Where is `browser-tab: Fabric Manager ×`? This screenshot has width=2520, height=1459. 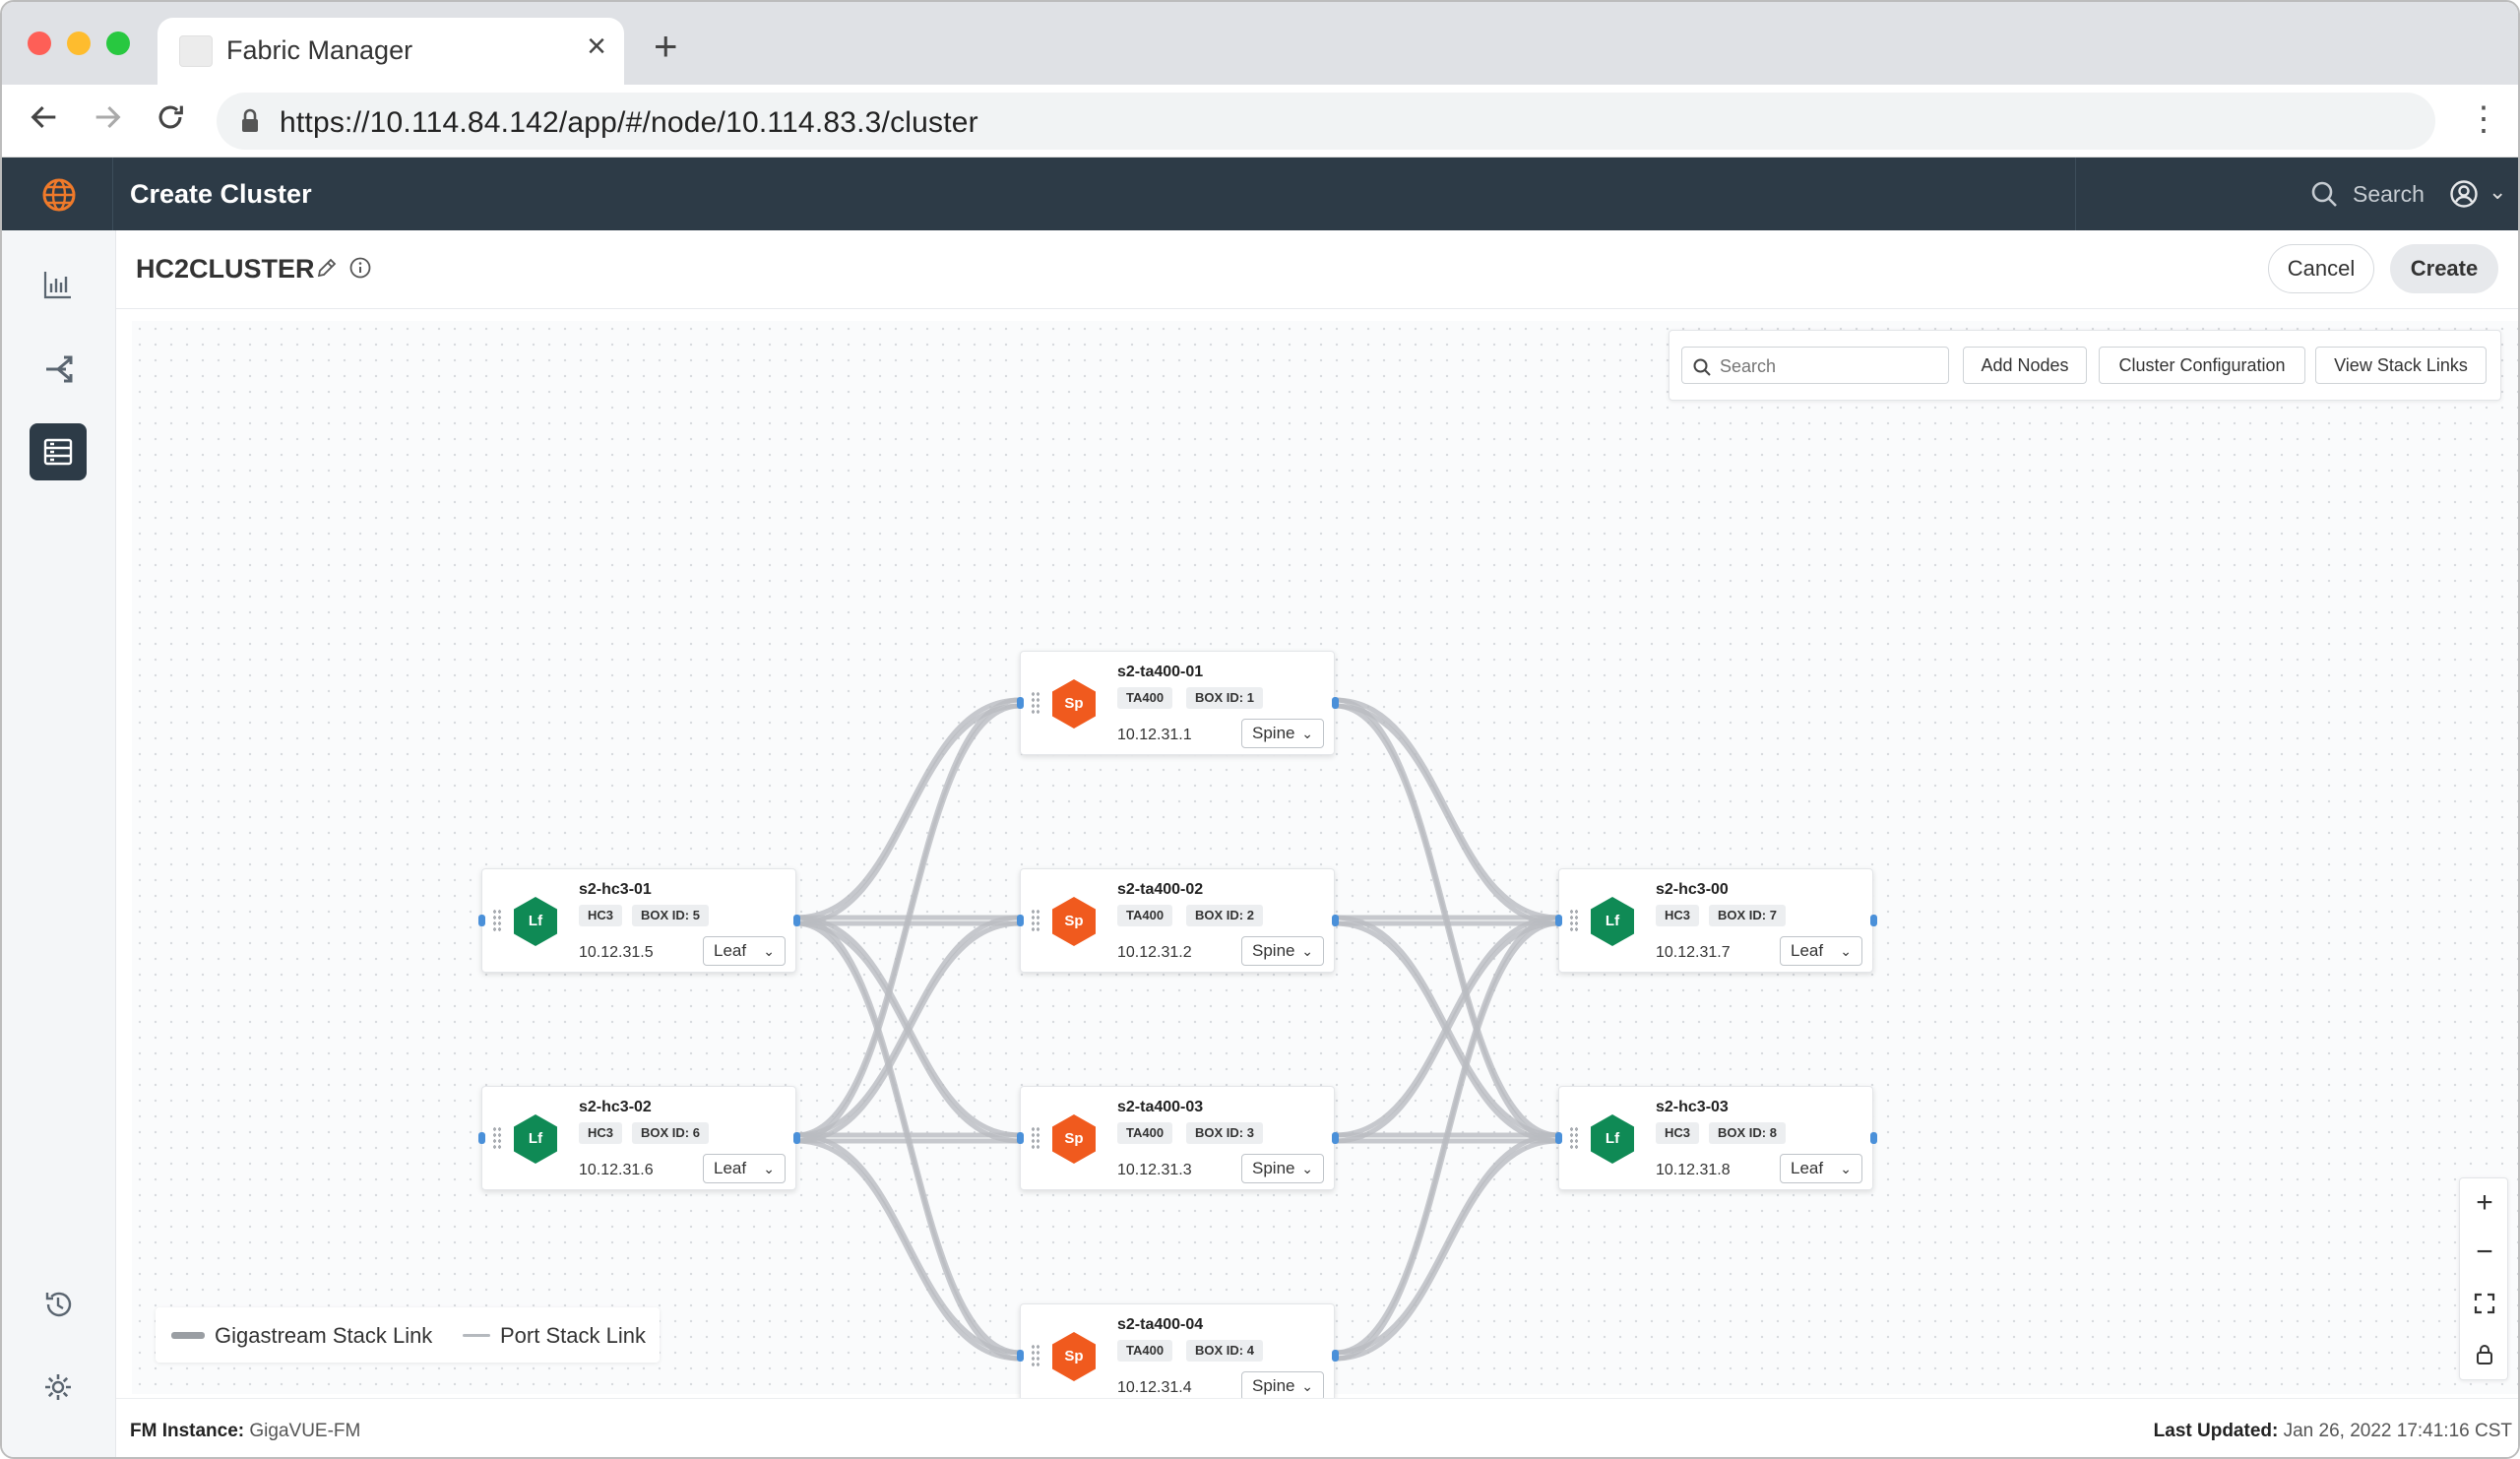 browser-tab: Fabric Manager × is located at coordinates (391, 51).